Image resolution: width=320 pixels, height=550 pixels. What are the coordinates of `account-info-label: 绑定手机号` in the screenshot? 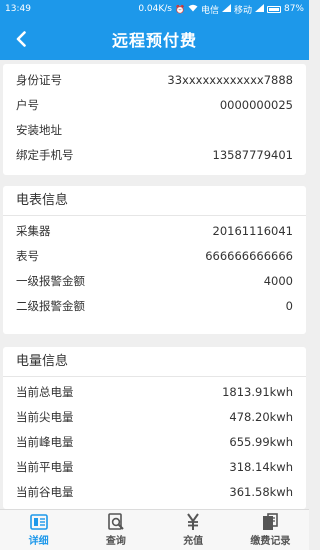 It's located at (45, 154).